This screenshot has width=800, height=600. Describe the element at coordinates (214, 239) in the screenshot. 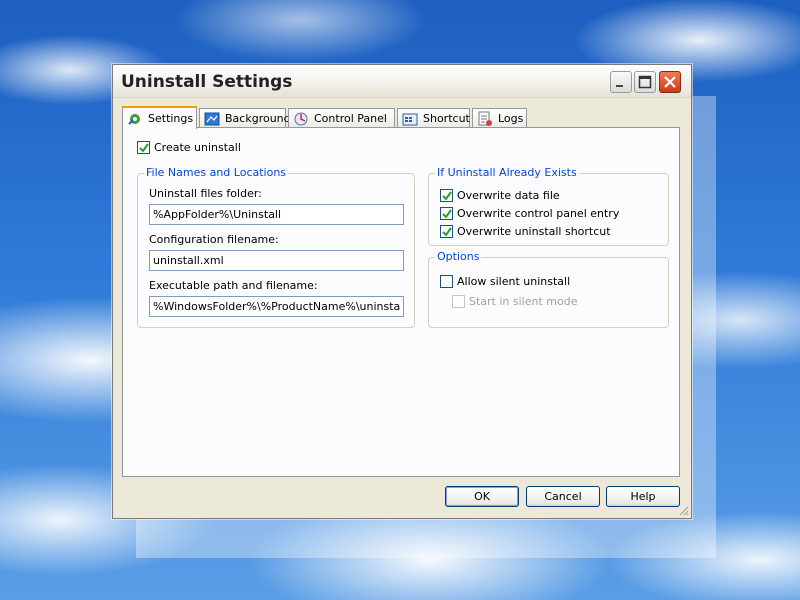

I see `config-filename-label: Configuration filename:` at that location.